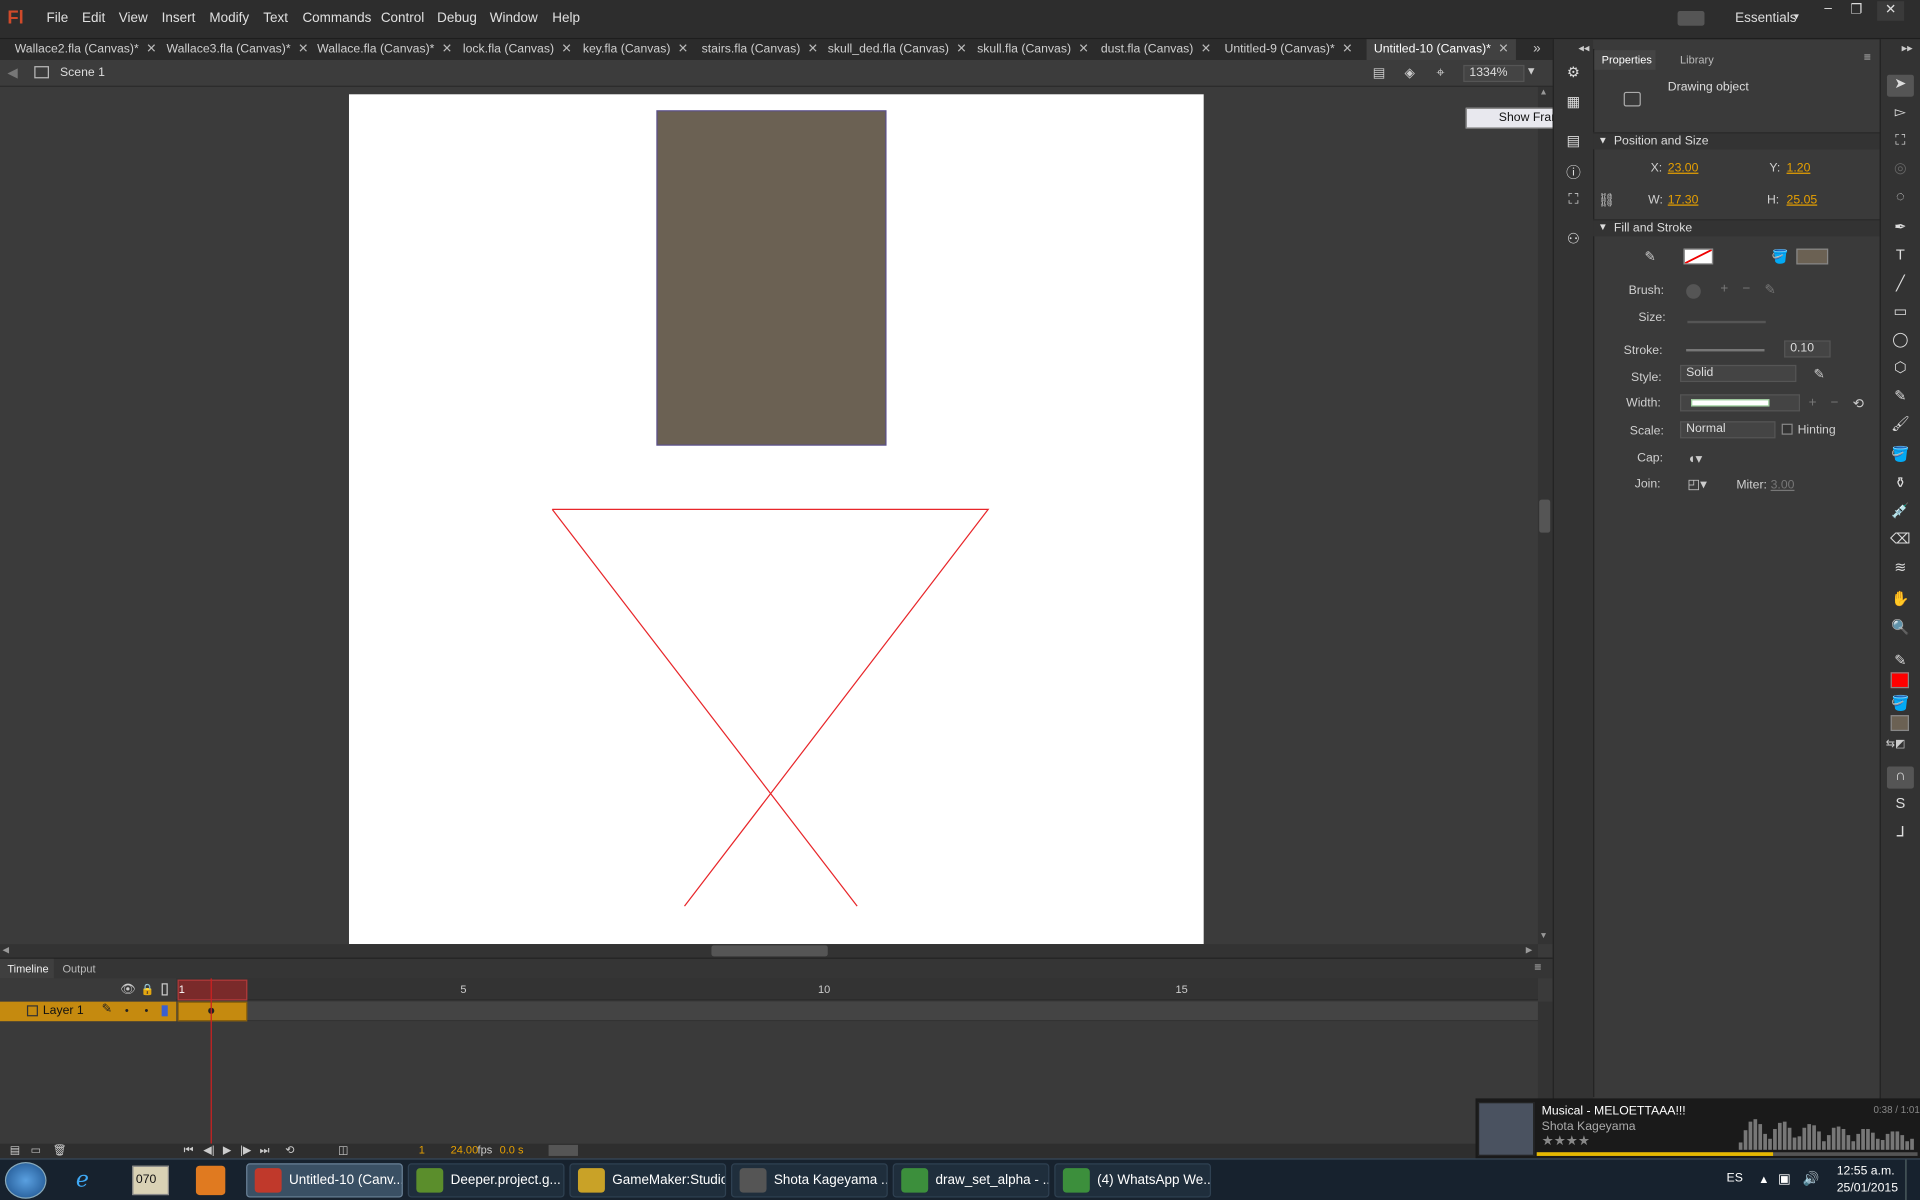 This screenshot has width=1920, height=1200. Describe the element at coordinates (1907, 48) in the screenshot. I see `collapse-icon: ▸▸` at that location.